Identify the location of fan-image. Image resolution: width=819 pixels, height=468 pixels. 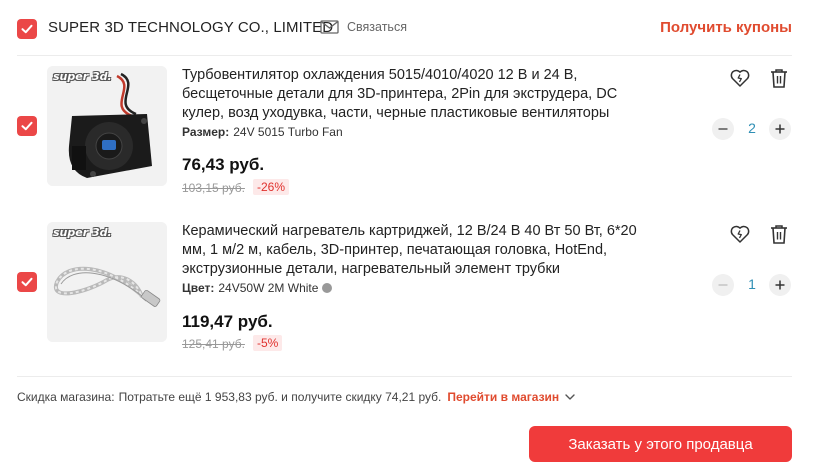
(107, 126).